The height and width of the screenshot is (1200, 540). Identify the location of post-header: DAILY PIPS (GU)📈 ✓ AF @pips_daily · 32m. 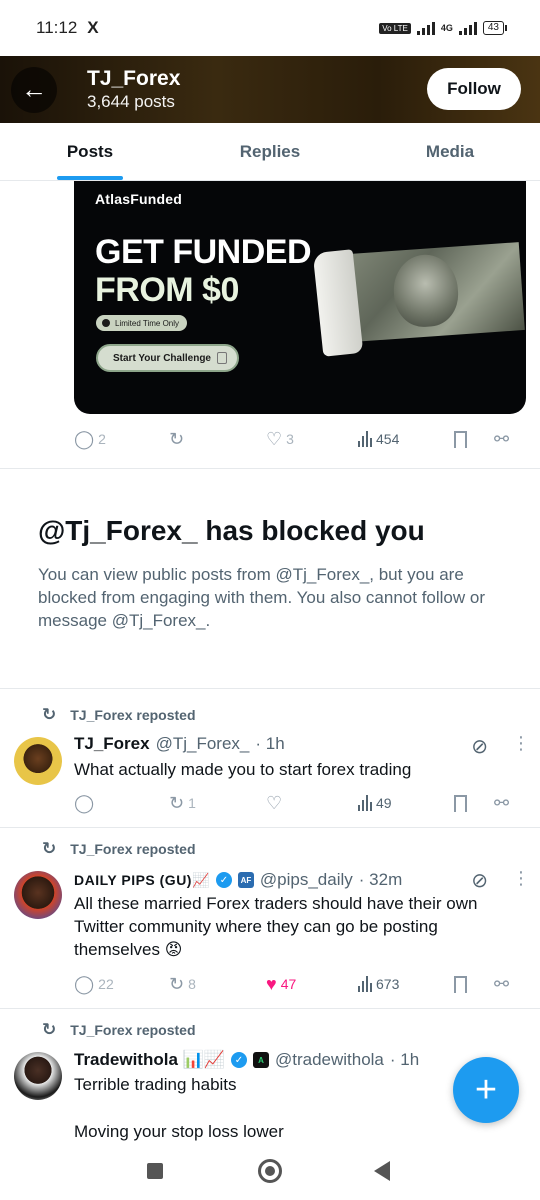
(238, 880).